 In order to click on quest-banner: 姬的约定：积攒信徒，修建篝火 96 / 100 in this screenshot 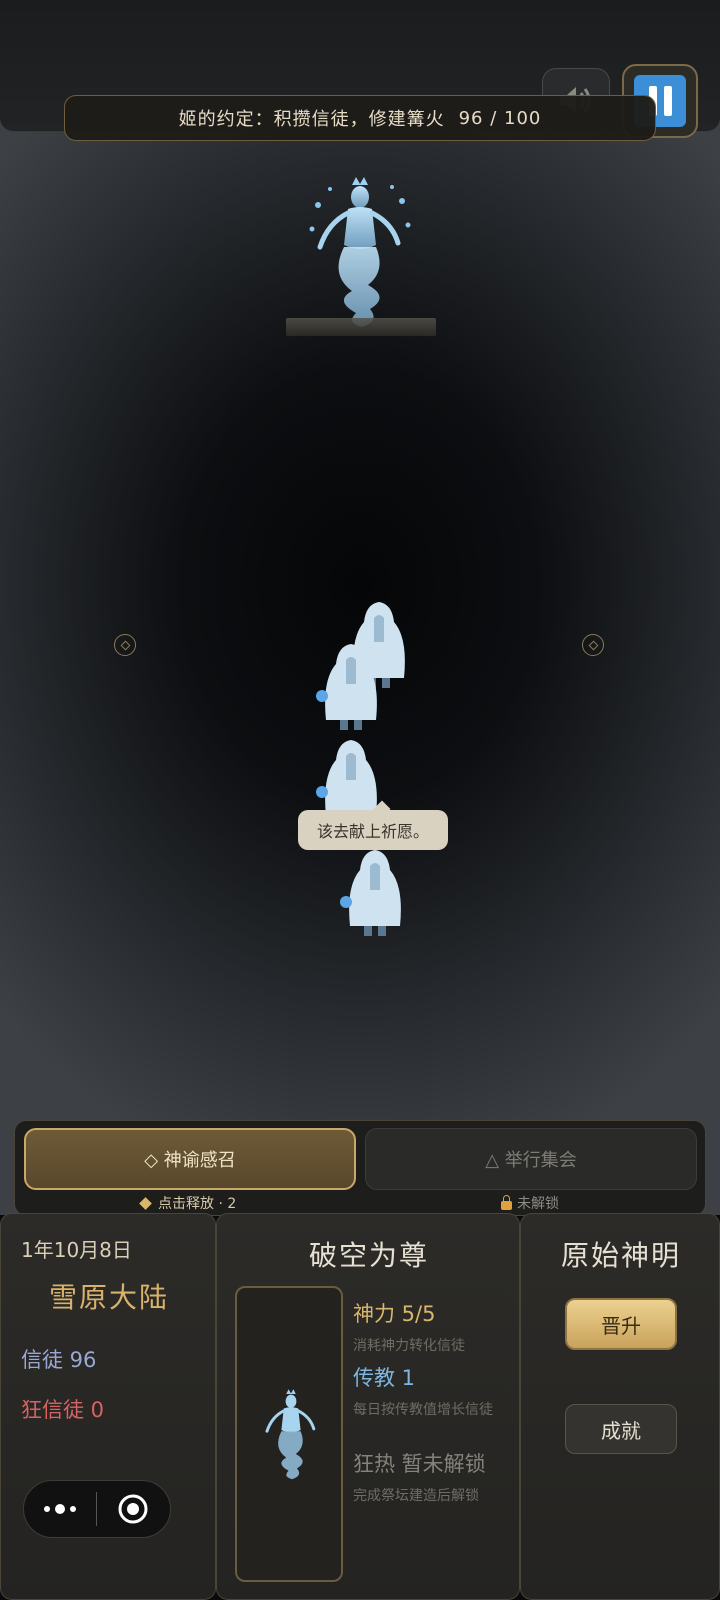, I will do `click(360, 118)`.